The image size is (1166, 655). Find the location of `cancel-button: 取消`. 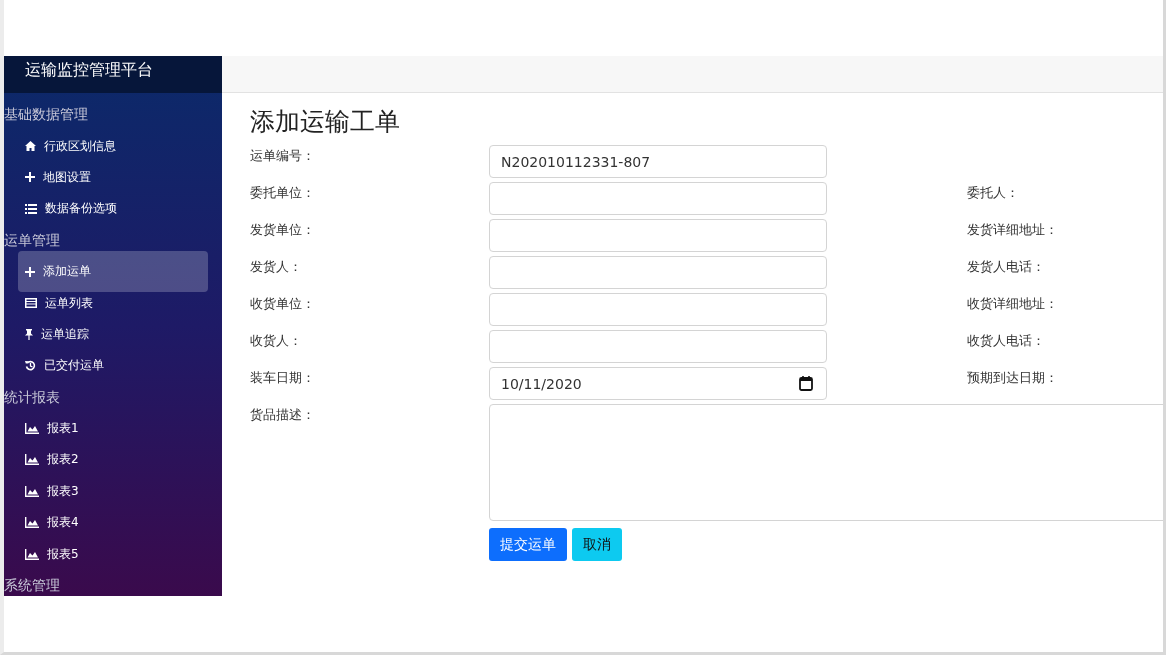

cancel-button: 取消 is located at coordinates (597, 544).